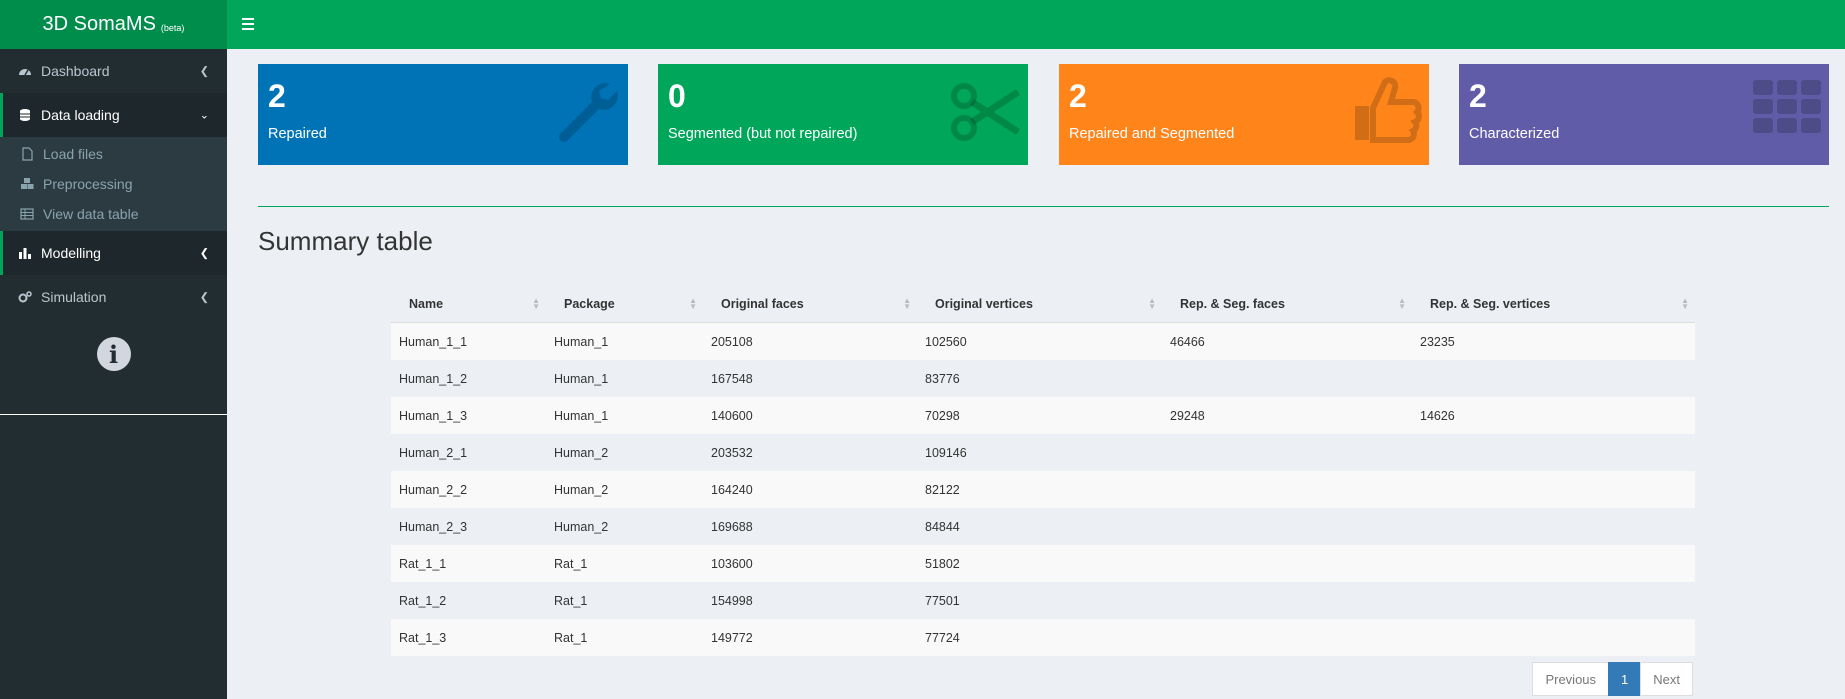 The width and height of the screenshot is (1845, 699). What do you see at coordinates (1039, 563) in the screenshot?
I see `table-cell: 51802` at bounding box center [1039, 563].